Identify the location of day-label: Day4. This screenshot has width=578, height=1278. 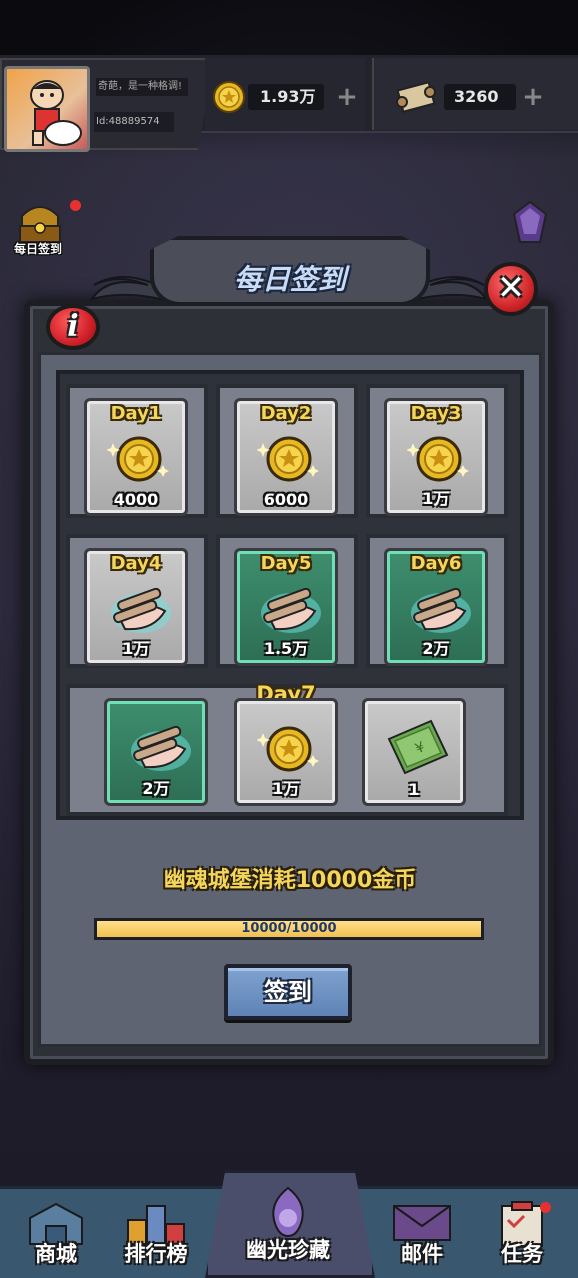
(136, 563).